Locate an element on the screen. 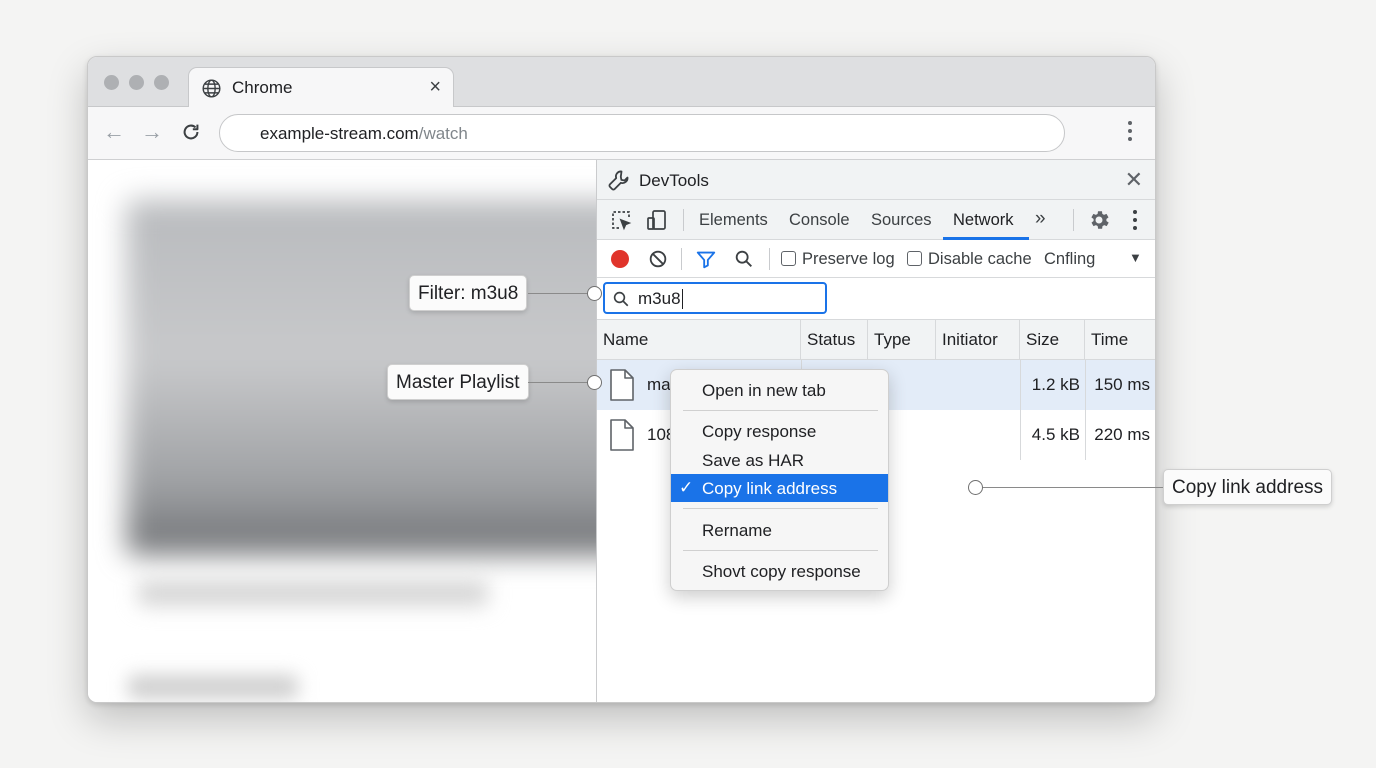  clear-icon is located at coordinates (658, 259).